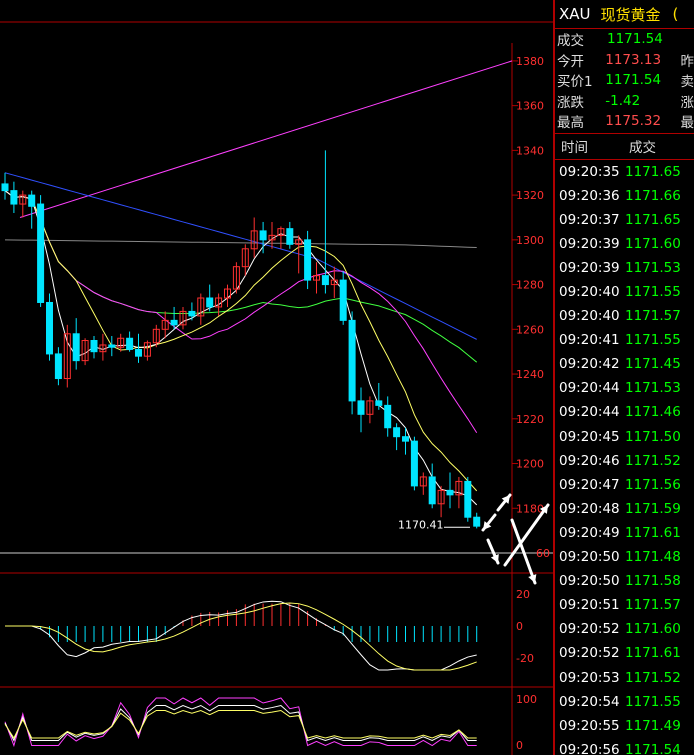 Image resolution: width=694 pixels, height=755 pixels. Describe the element at coordinates (635, 39) in the screenshot. I see `quote-value: 1171.54` at that location.